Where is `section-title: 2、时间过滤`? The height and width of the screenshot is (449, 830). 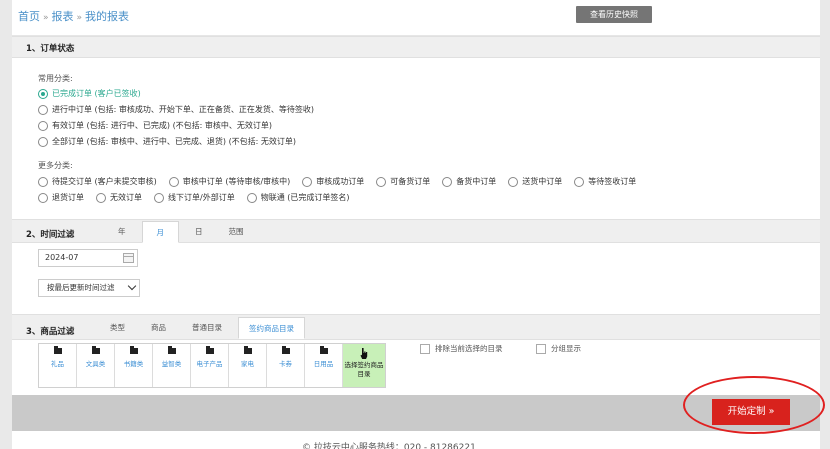
section-title: 2、时间过滤 is located at coordinates (50, 235).